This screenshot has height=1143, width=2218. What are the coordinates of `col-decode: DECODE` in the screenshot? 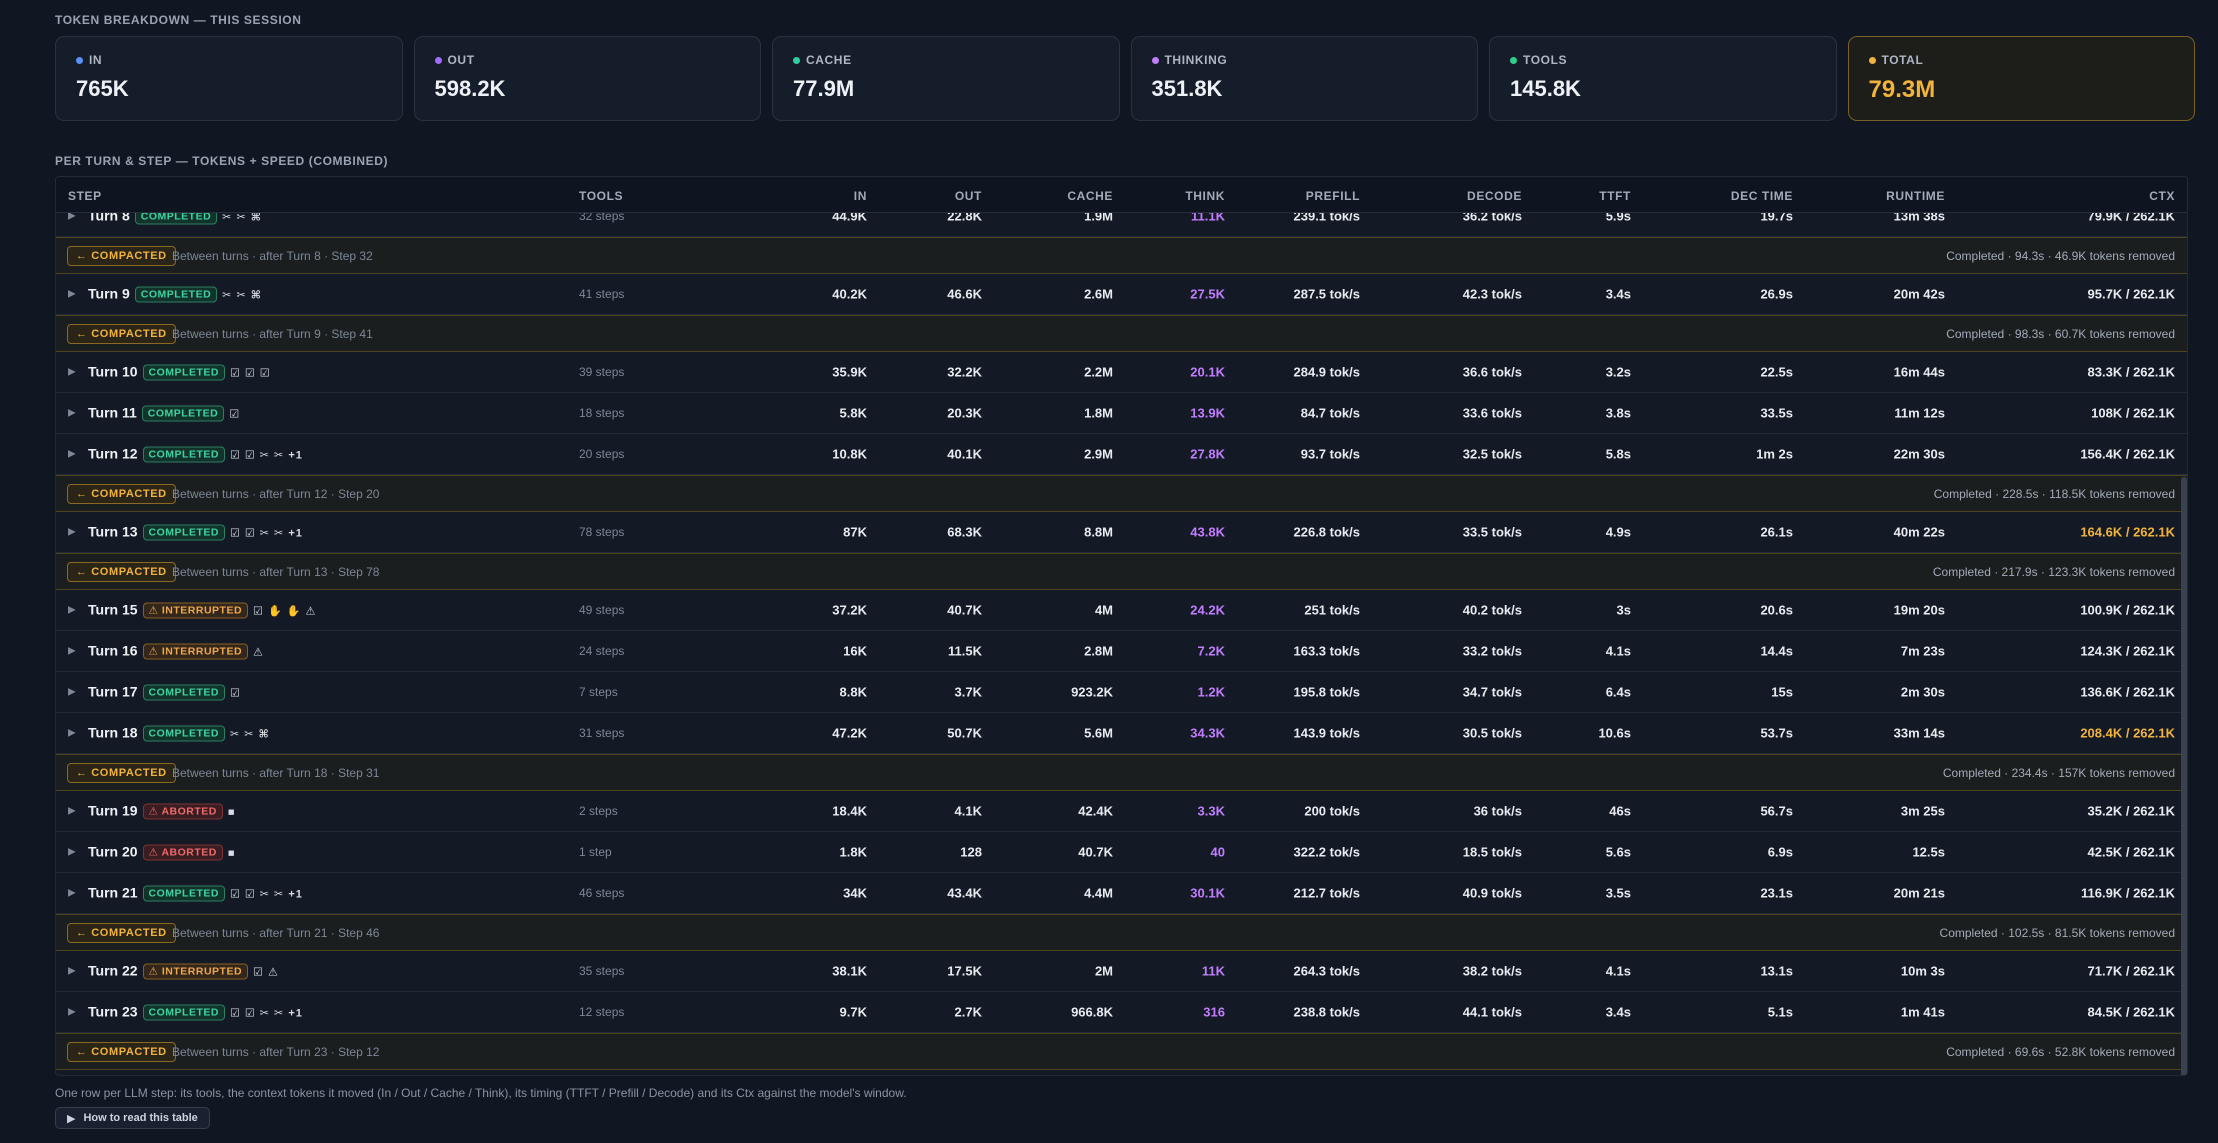 It's located at (1494, 196).